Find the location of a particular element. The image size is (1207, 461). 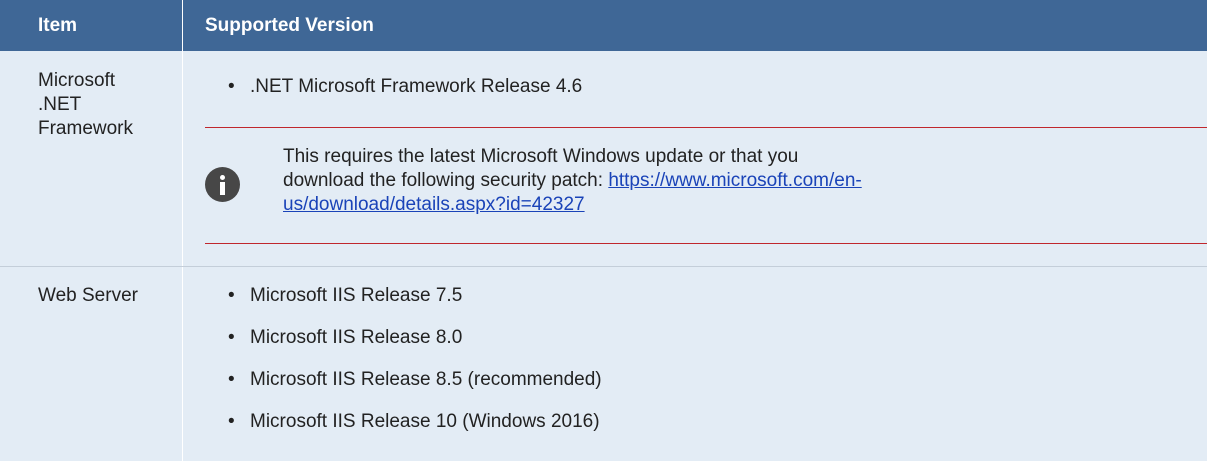

header-supported-version: Supported Version is located at coordinates (289, 25).